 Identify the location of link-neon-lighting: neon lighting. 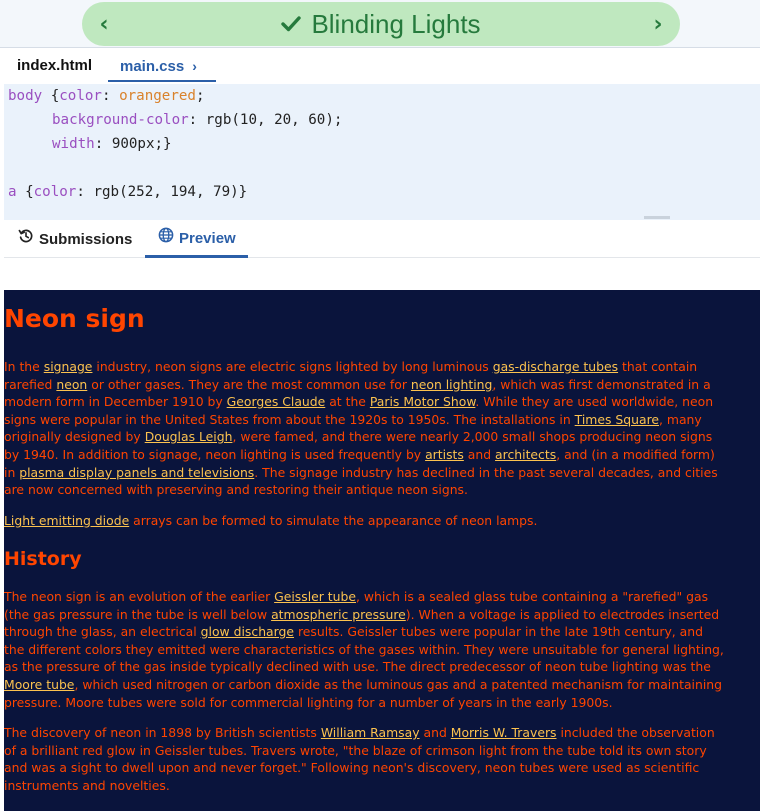
(451, 384).